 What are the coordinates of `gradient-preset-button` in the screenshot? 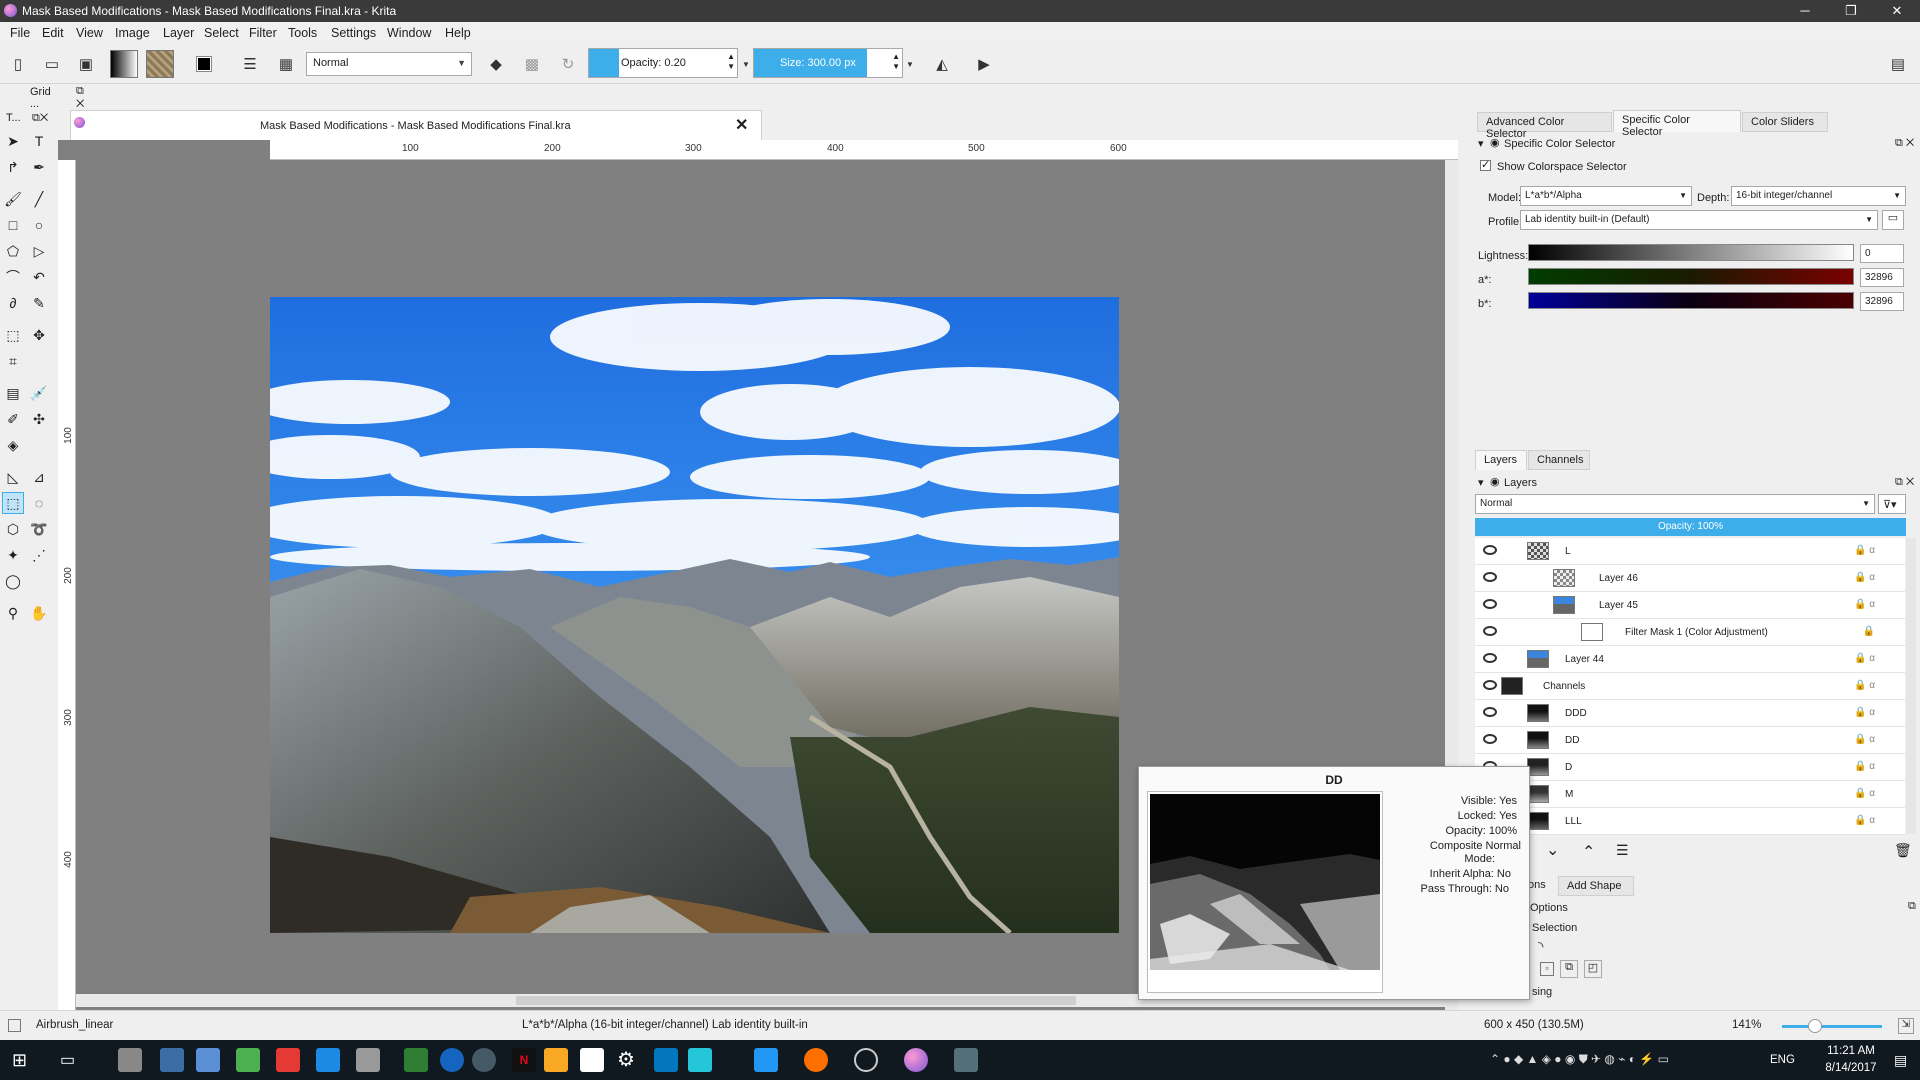 It's located at (124, 64).